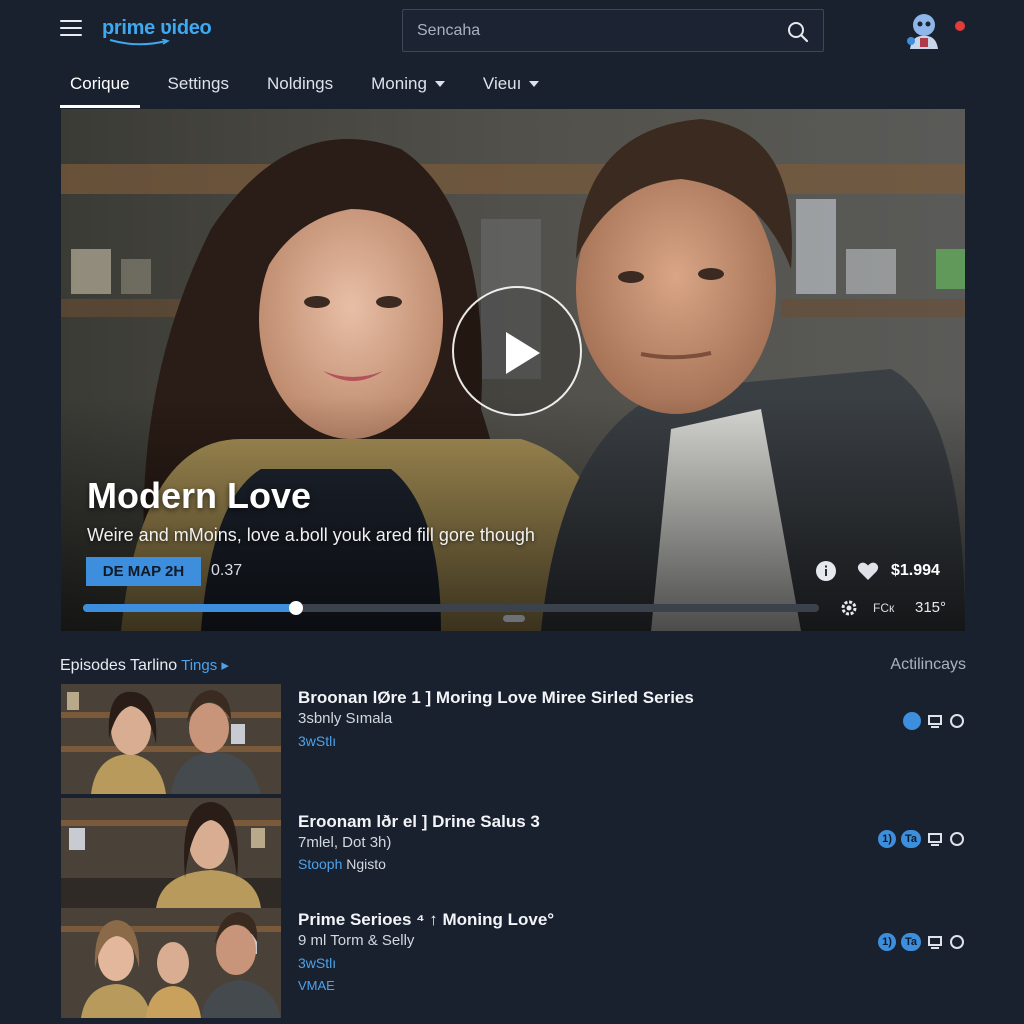 The width and height of the screenshot is (1024, 1024). I want to click on tab-label: Settings, so click(198, 83).